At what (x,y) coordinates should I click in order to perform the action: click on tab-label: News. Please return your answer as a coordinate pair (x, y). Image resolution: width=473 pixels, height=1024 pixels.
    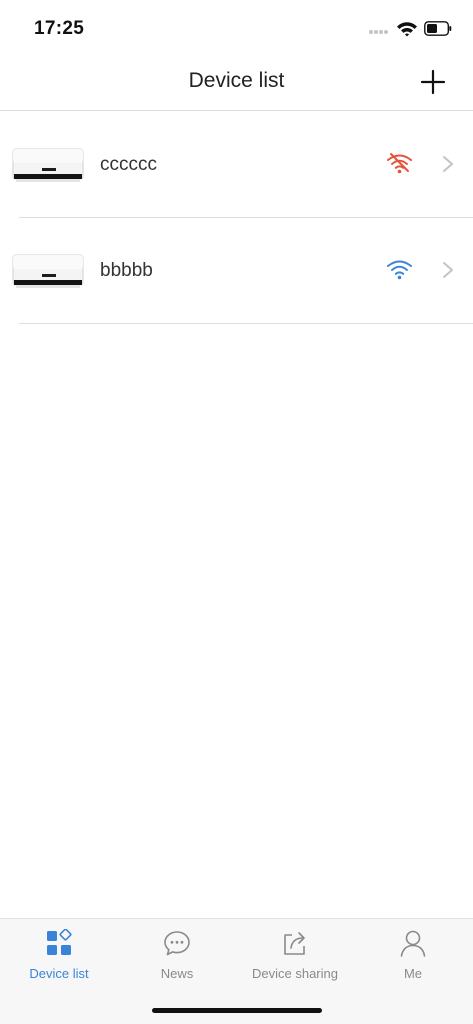
    Looking at the image, I should click on (177, 973).